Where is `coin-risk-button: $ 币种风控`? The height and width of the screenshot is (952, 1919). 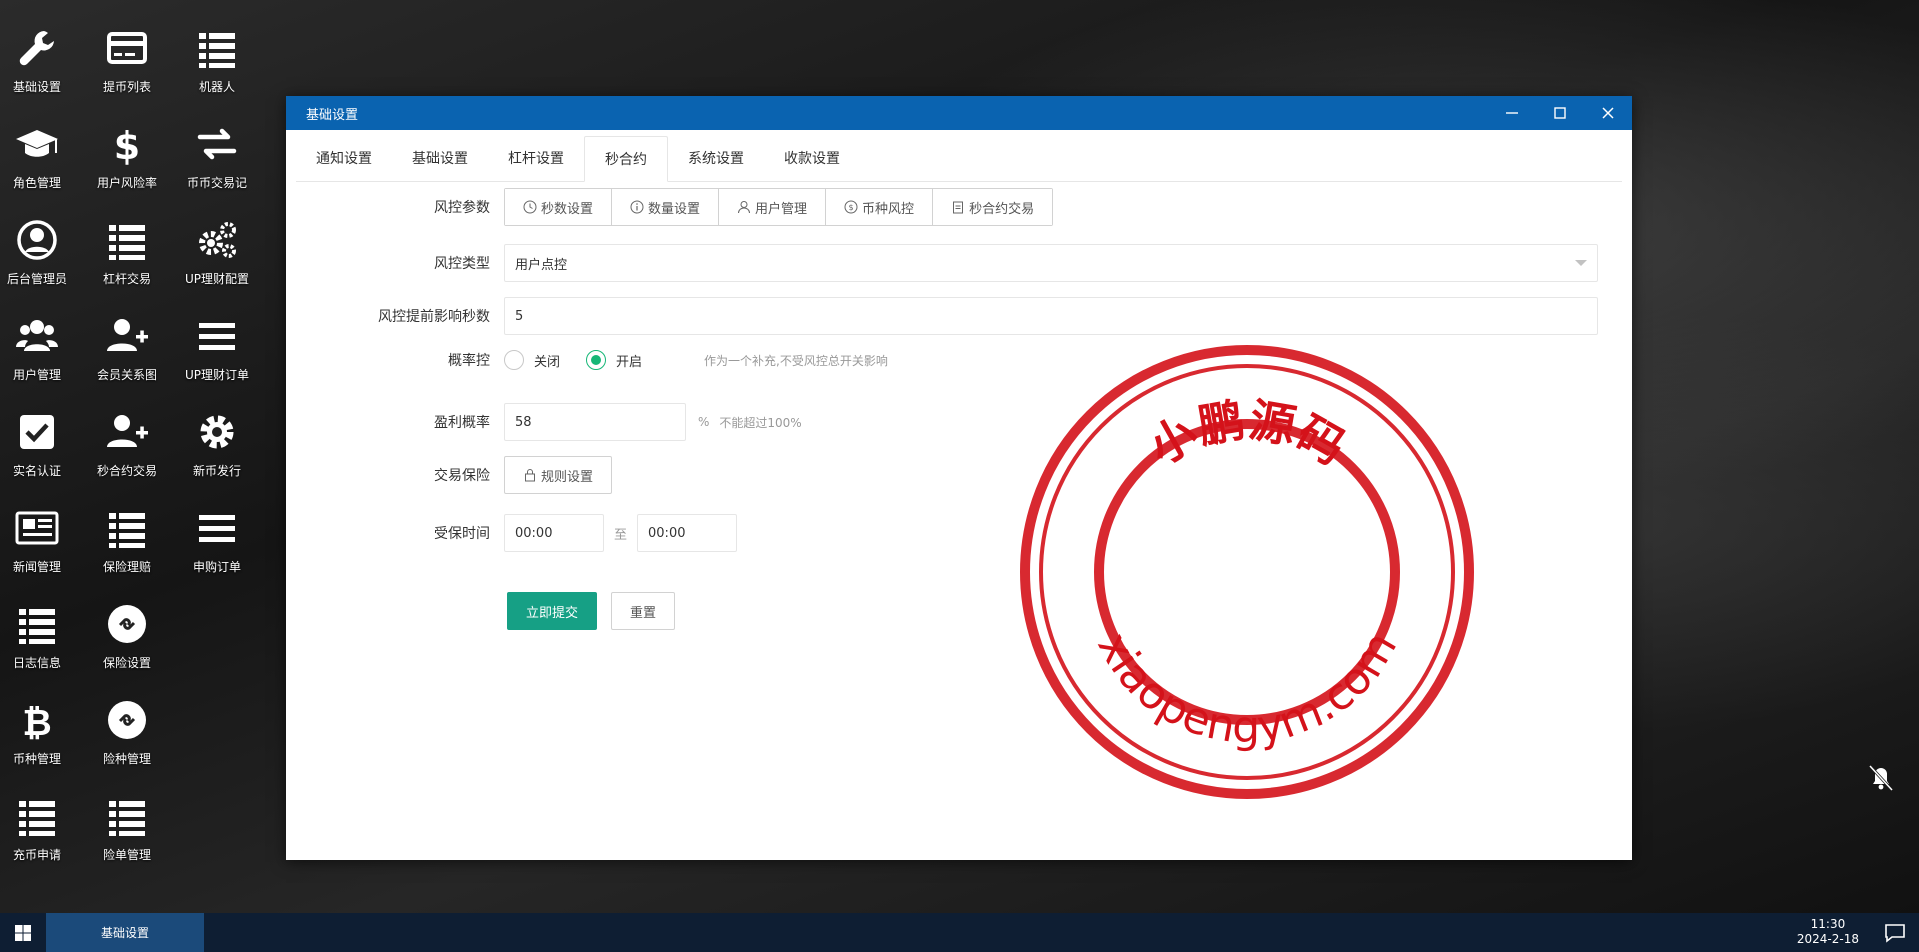 coin-risk-button: $ 币种风控 is located at coordinates (880, 207).